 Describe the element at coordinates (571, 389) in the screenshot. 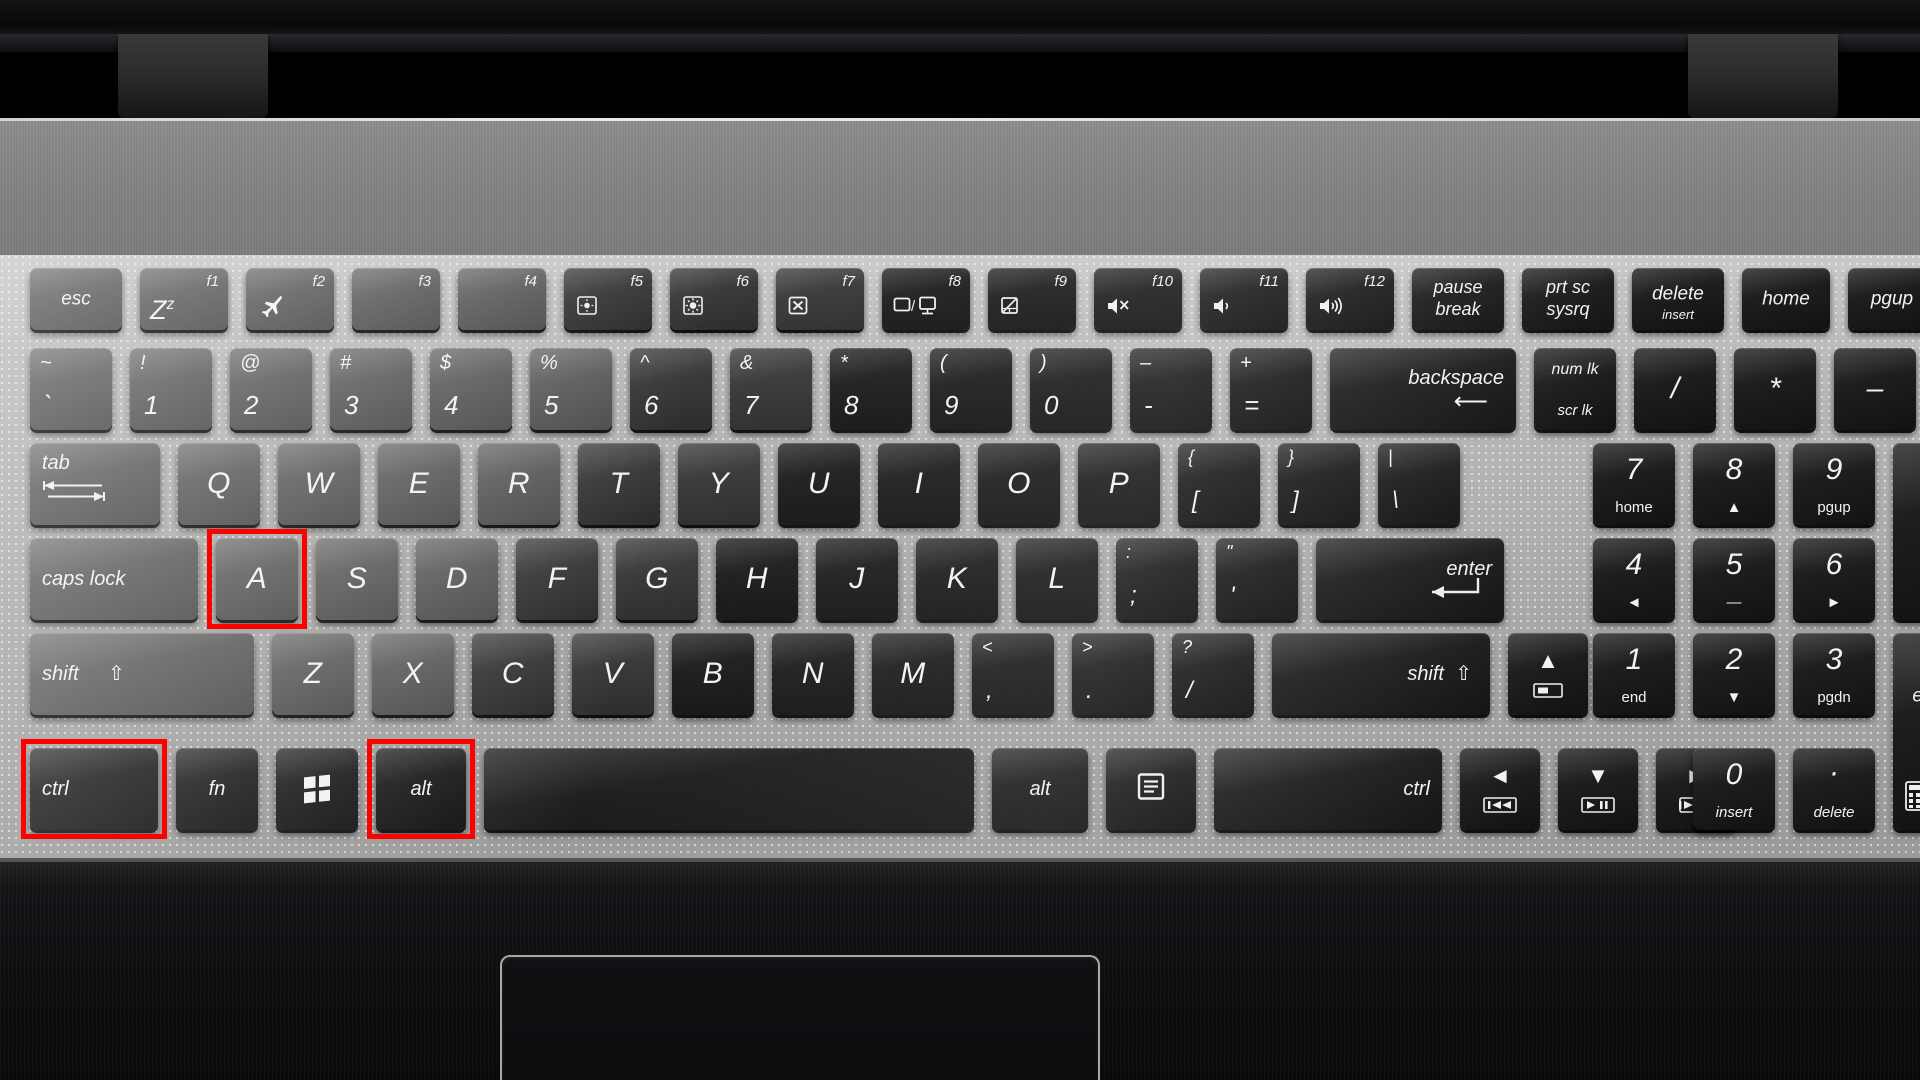

I see `key-5: % 5` at that location.